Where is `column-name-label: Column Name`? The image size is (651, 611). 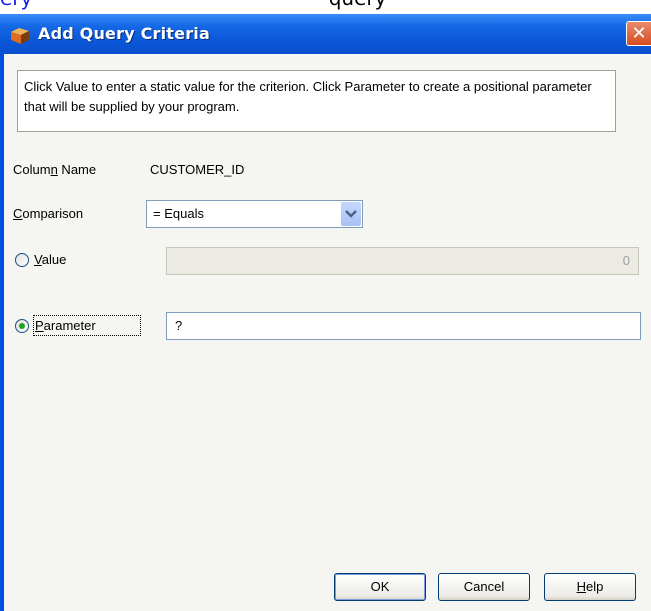 column-name-label: Column Name is located at coordinates (55, 169).